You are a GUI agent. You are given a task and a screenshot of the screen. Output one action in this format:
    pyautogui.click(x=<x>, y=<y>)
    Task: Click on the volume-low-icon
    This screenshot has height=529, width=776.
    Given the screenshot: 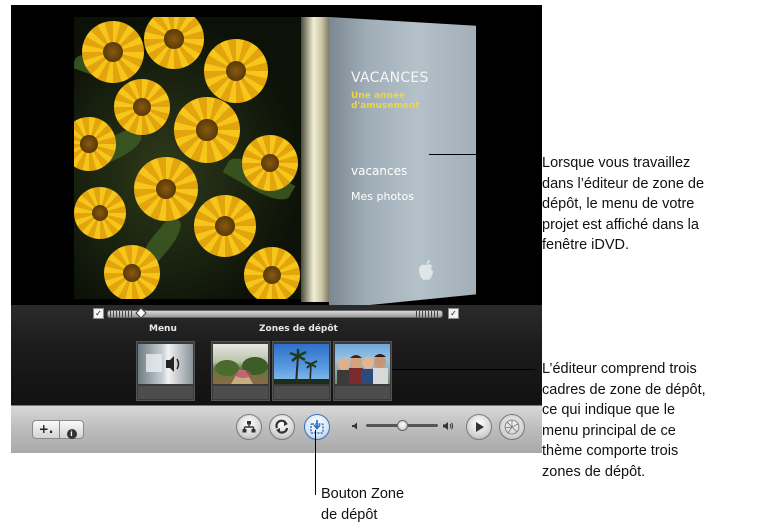 What is the action you would take?
    pyautogui.click(x=354, y=426)
    